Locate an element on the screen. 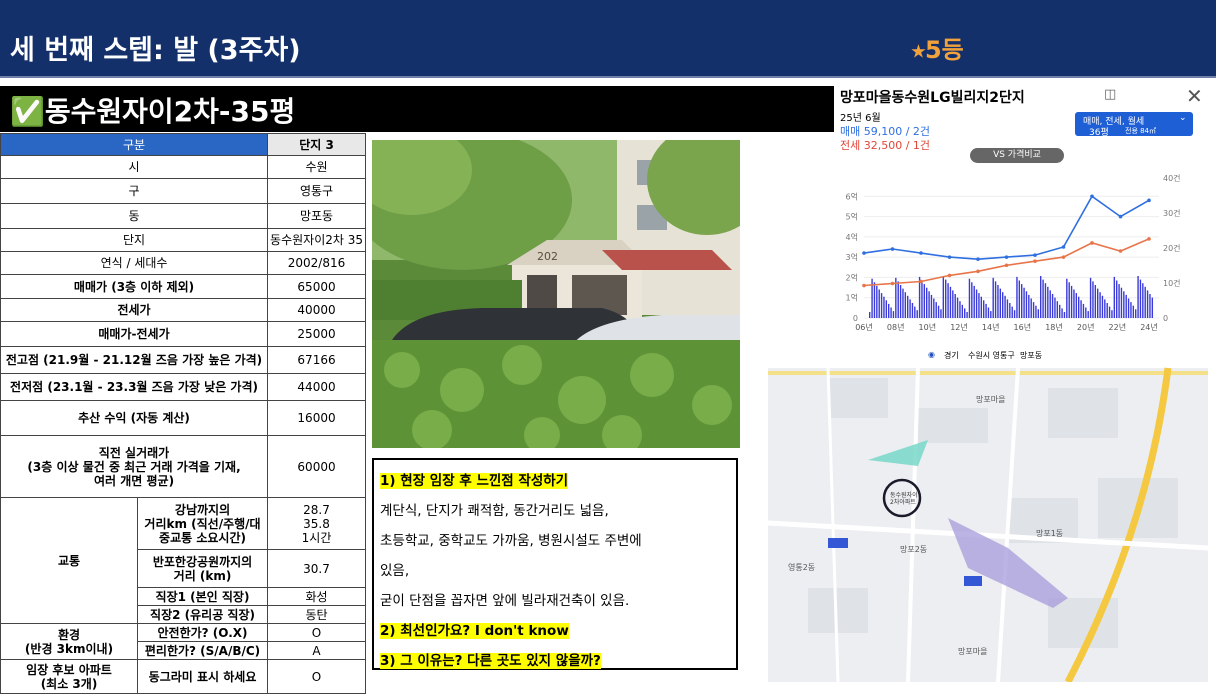 This screenshot has width=1216, height=694. chart-month: 25년 6월 is located at coordinates (860, 118).